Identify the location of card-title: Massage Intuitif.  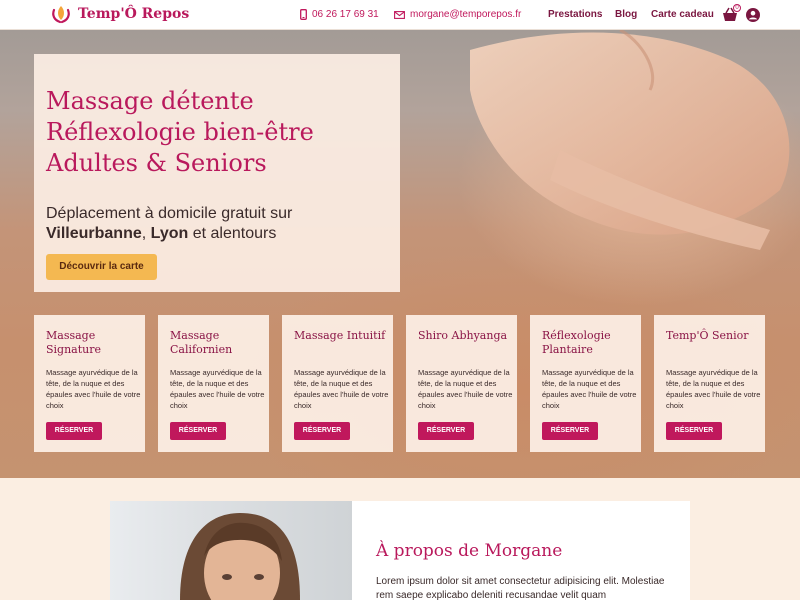
(340, 335).